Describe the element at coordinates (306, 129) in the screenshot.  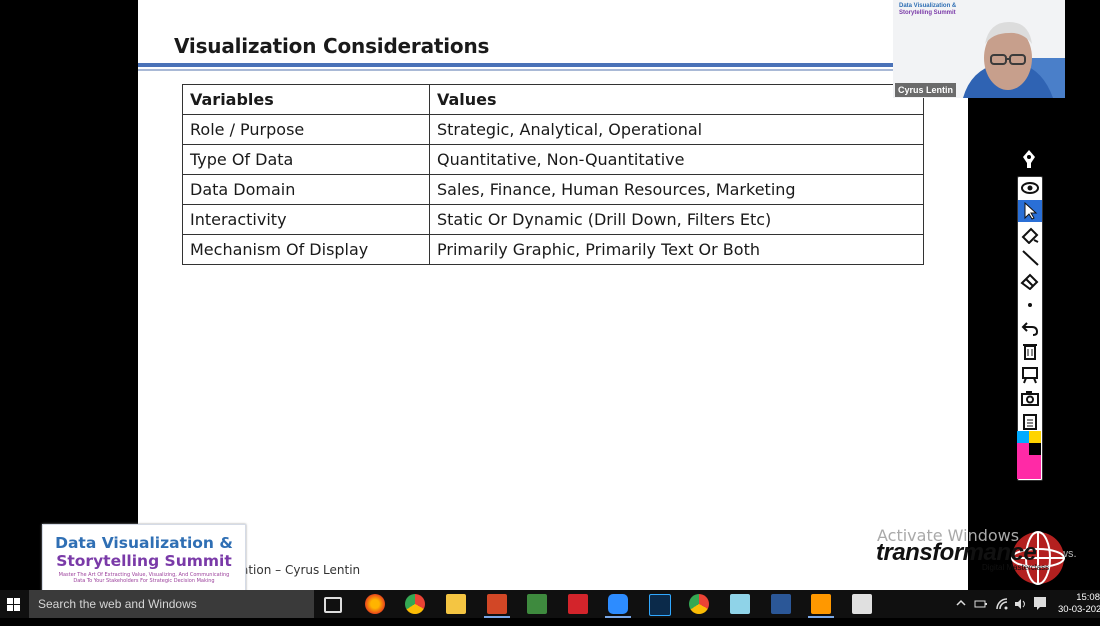
I see `table-cell: Role / Purpose` at that location.